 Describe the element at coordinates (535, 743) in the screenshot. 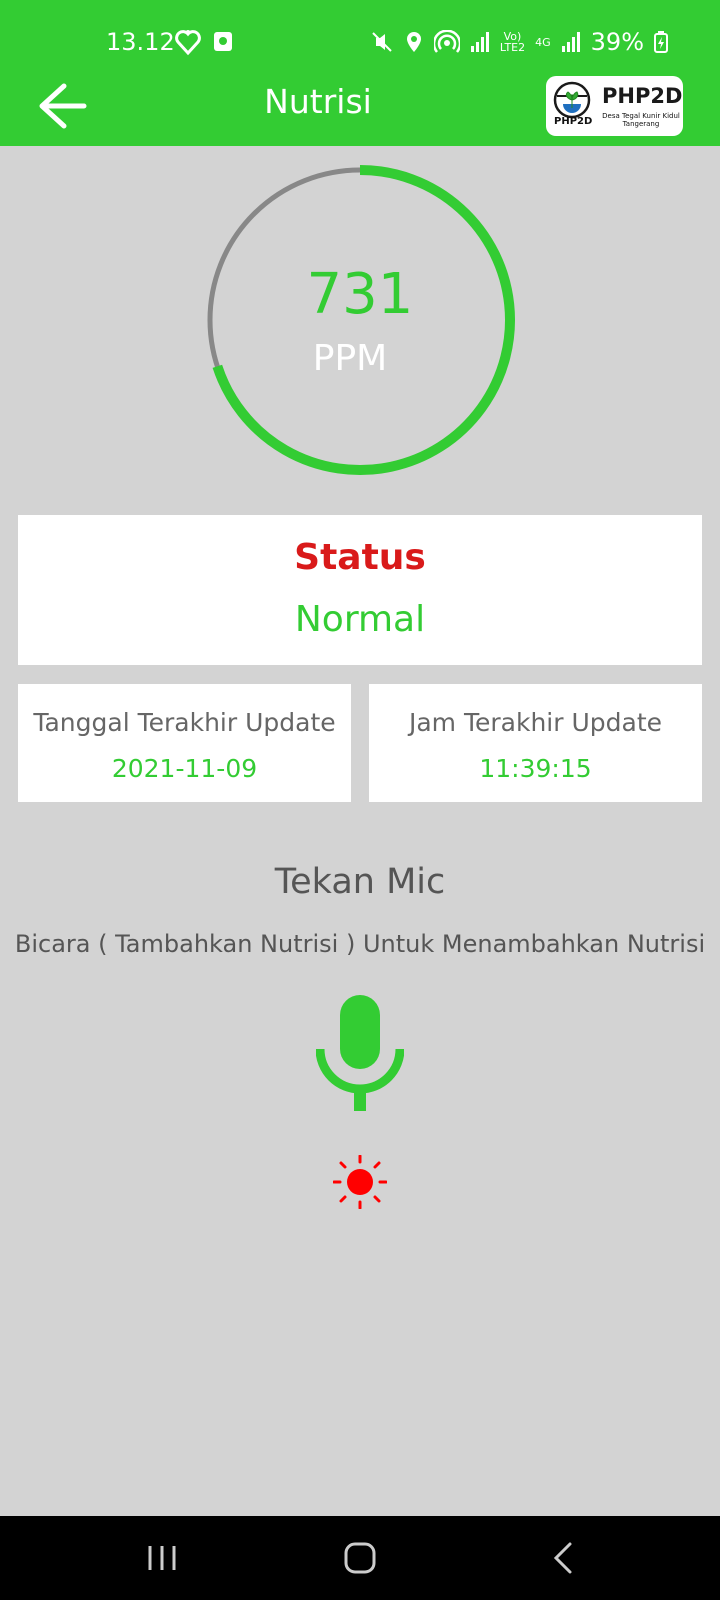

I see `last-update-time-card: Jam Terakhir Update 11:39:15` at that location.